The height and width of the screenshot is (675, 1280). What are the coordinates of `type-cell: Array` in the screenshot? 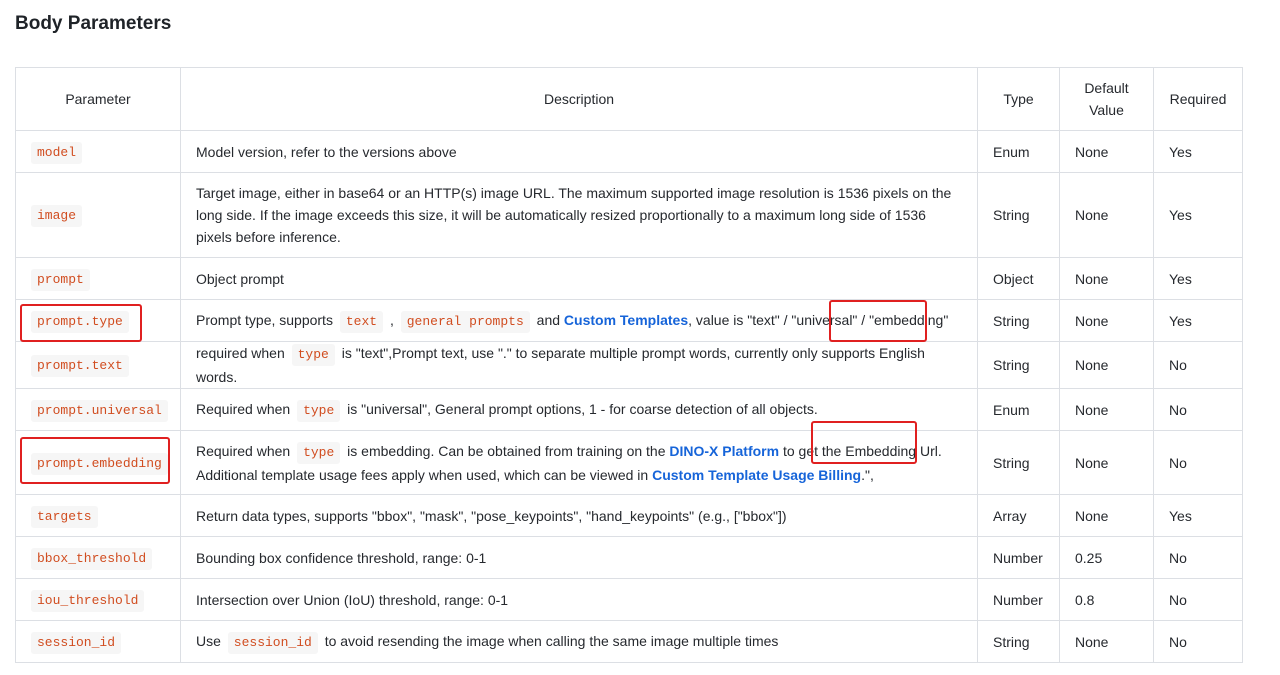 It's located at (1018, 515).